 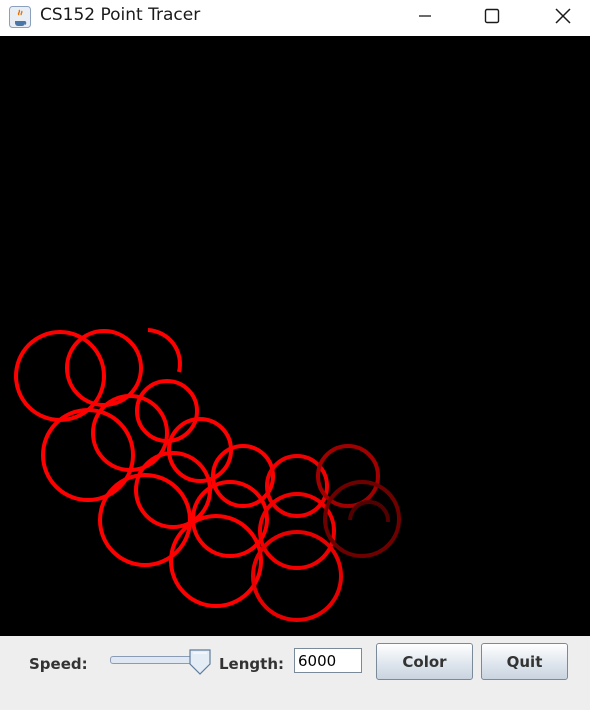 What do you see at coordinates (424, 661) in the screenshot?
I see `color-button: Color` at bounding box center [424, 661].